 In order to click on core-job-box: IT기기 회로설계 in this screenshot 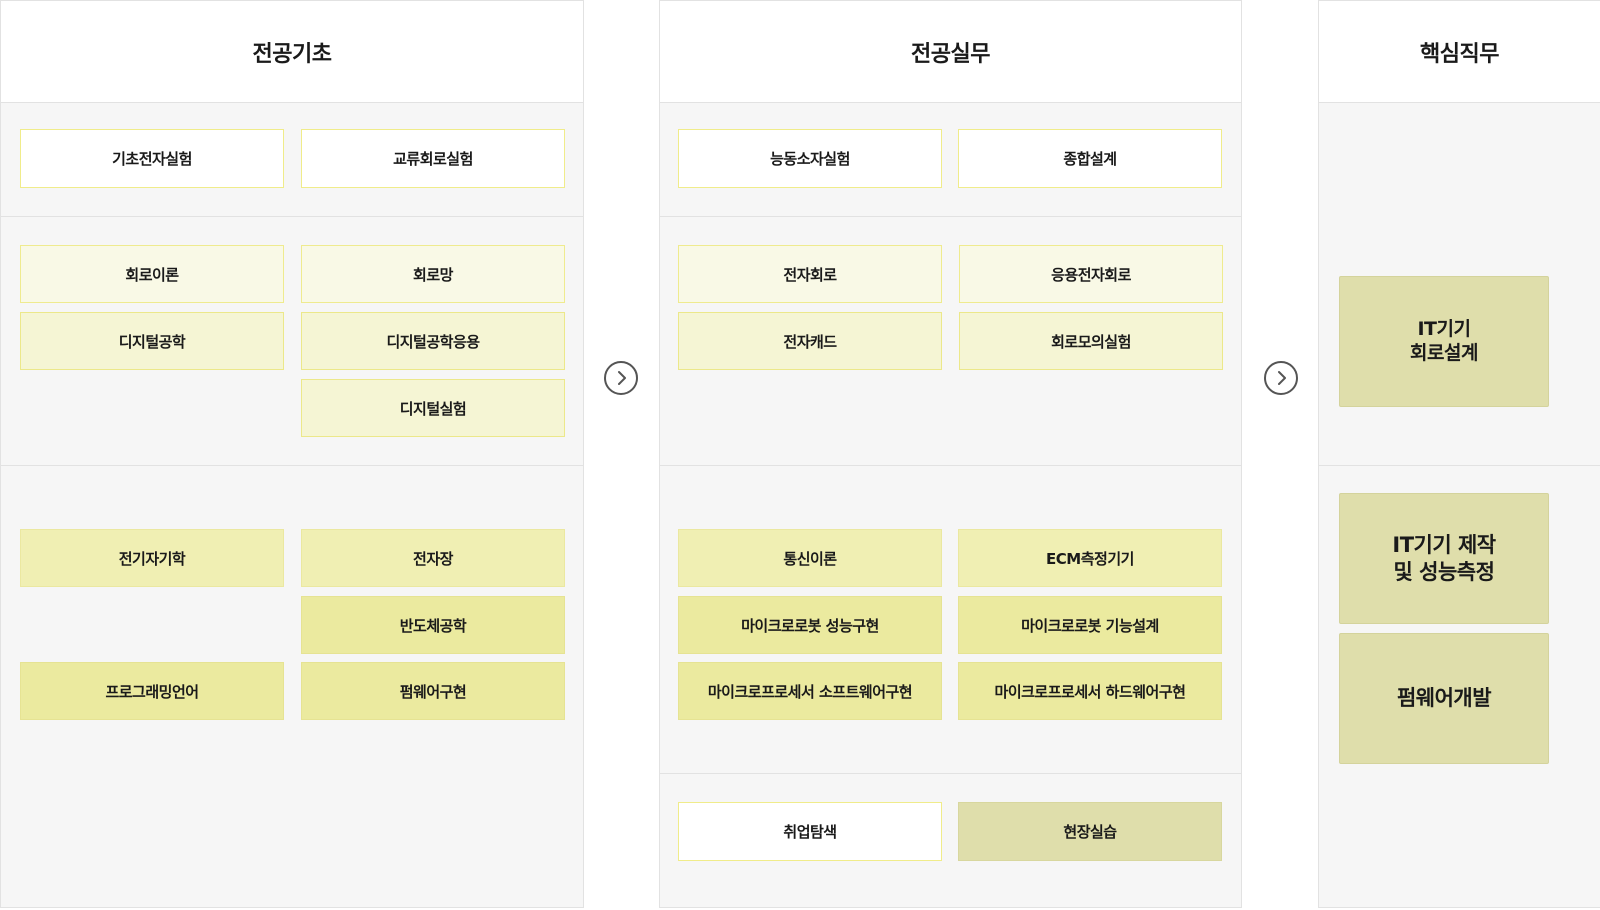, I will do `click(1444, 341)`.